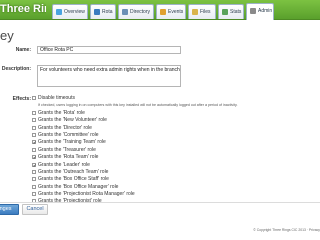  I want to click on effect-role-box-office-staff: Grants the 'Box Office Staff' role, so click(175, 179).